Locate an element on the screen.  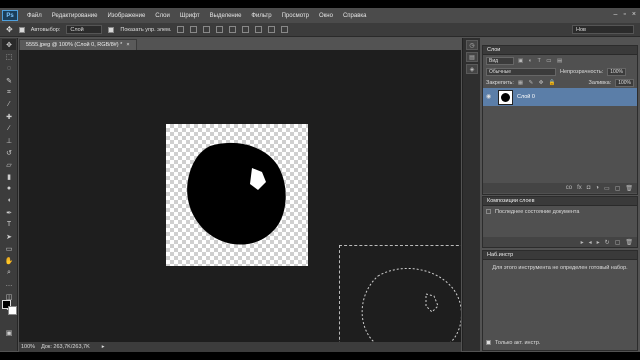
path-select-tool: ➤ is located at coordinates (9, 236).